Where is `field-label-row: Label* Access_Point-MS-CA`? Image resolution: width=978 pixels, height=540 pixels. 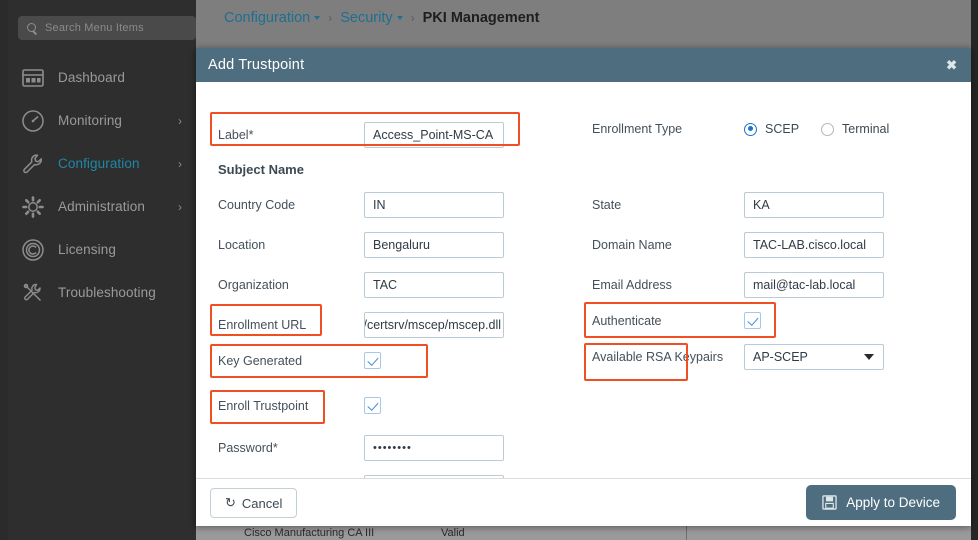 field-label-row: Label* Access_Point-MS-CA is located at coordinates (361, 135).